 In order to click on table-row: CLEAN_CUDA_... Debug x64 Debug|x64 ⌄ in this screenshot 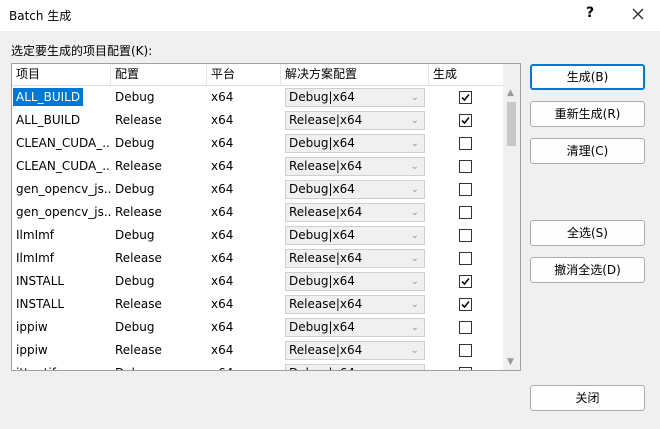, I will do `click(257, 143)`.